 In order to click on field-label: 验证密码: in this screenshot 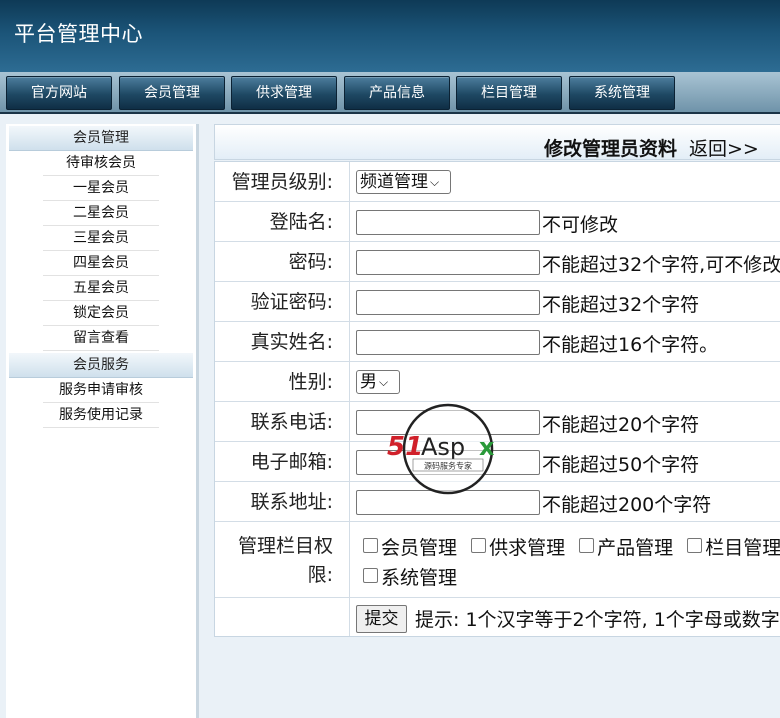, I will do `click(282, 301)`.